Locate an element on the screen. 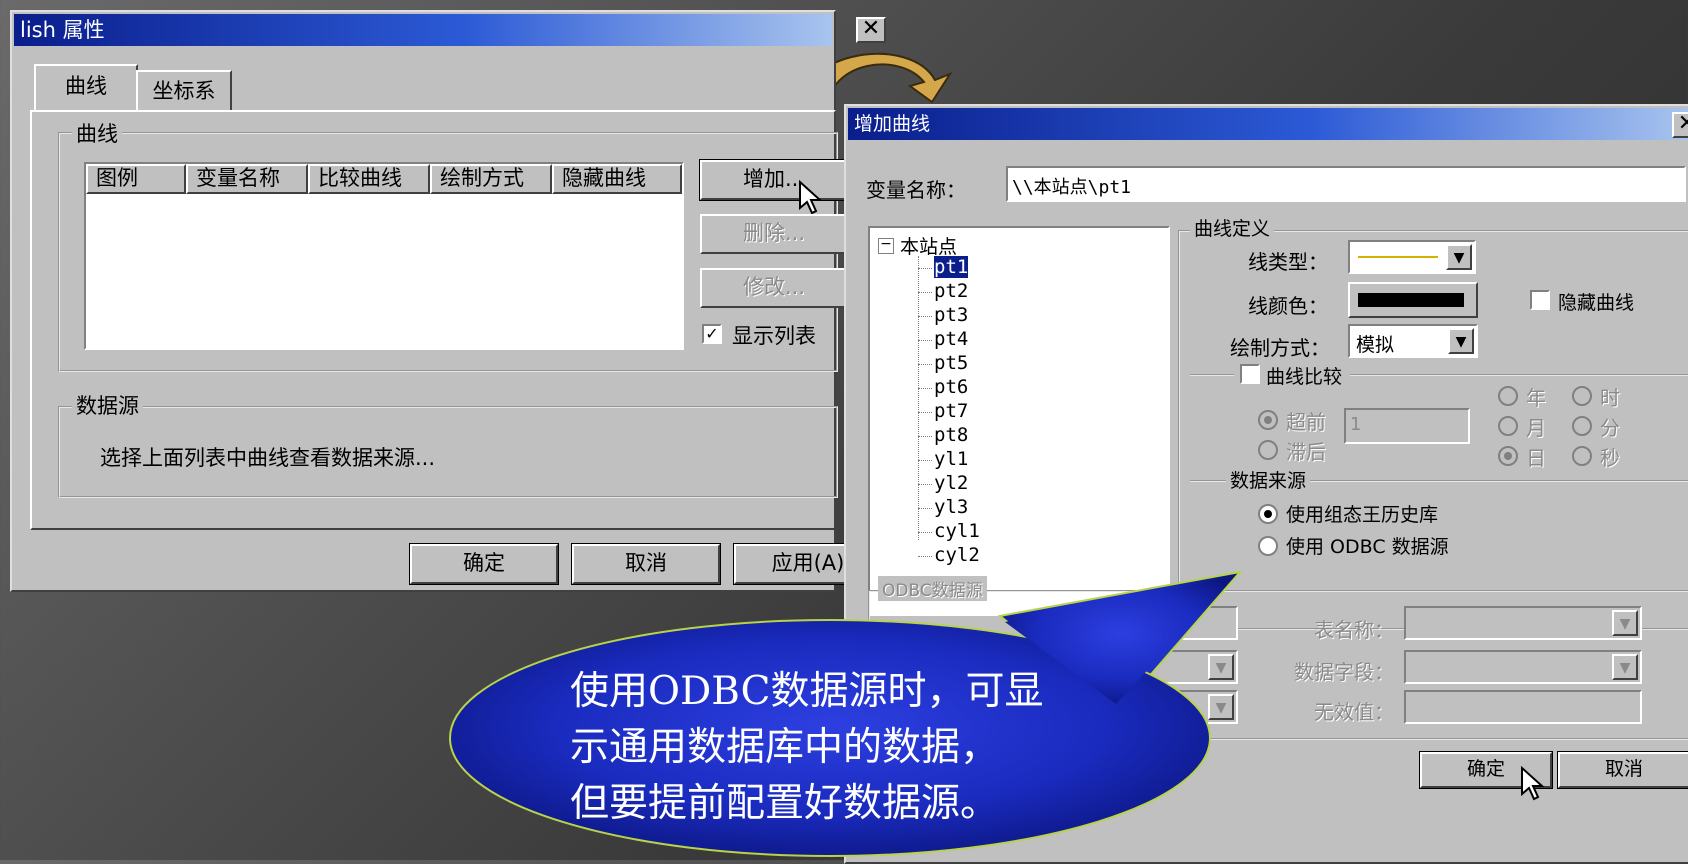  unit-second-radio is located at coordinates (1582, 456).